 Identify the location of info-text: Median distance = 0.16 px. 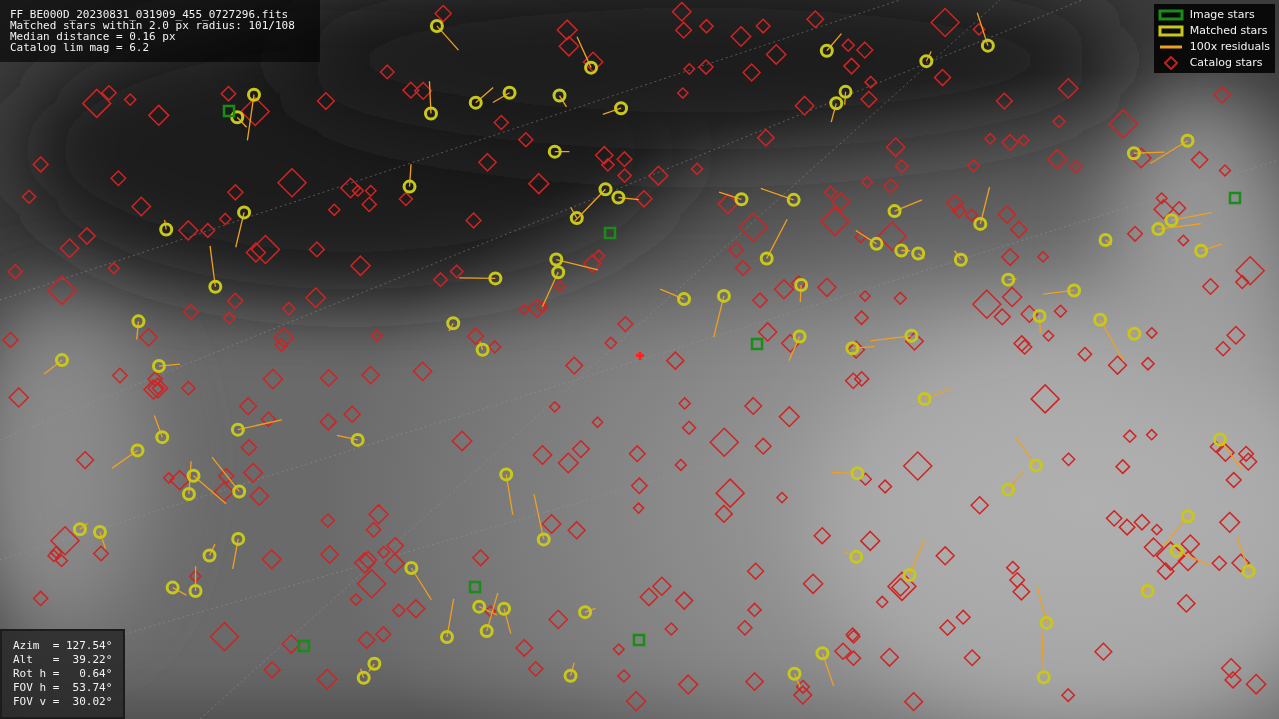
(93, 36).